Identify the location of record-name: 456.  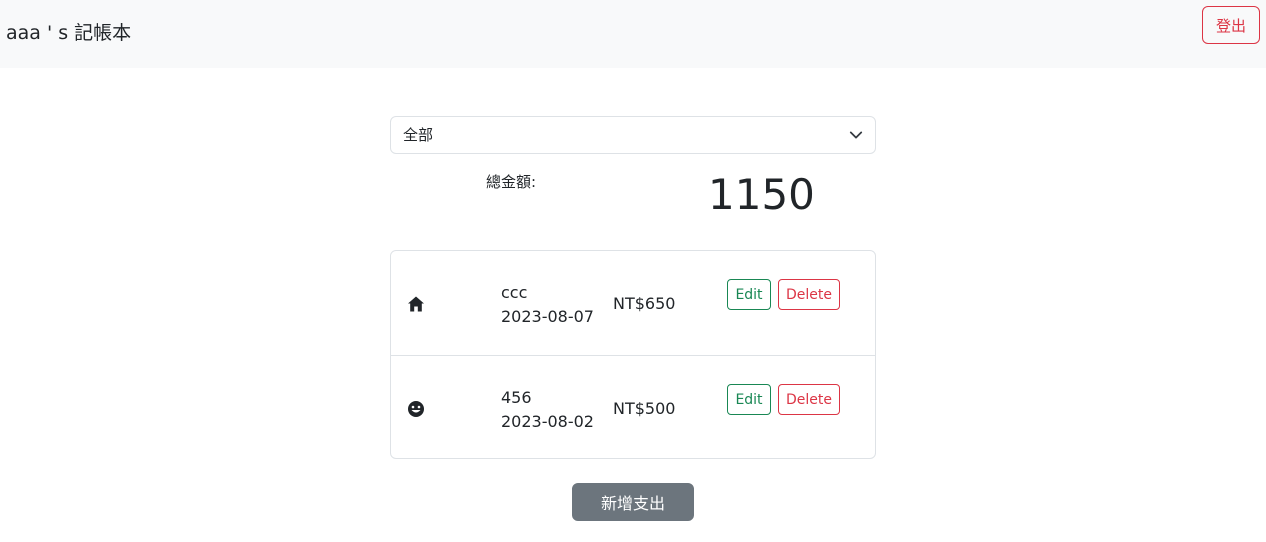
(516, 397).